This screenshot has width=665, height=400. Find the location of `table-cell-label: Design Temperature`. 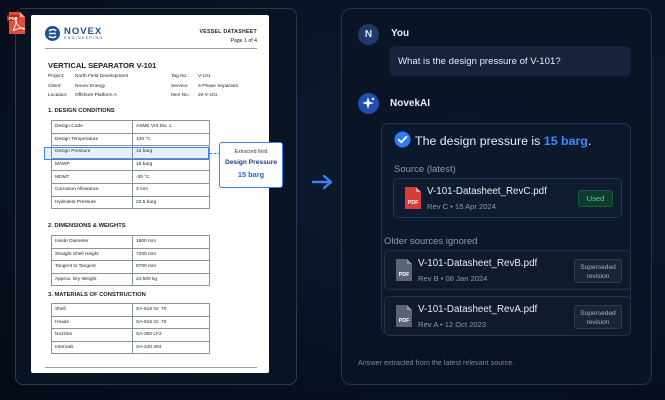

table-cell-label: Design Temperature is located at coordinates (92, 139).